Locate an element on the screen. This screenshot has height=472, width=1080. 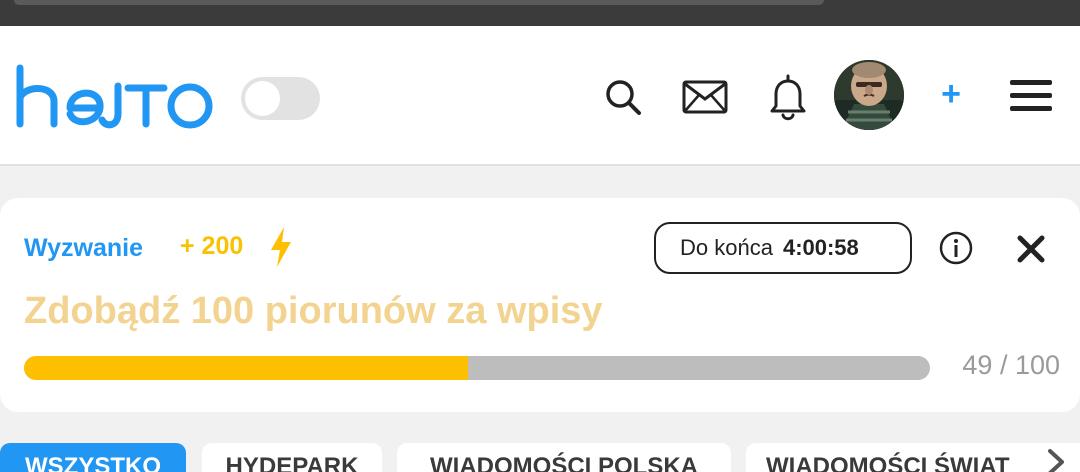
lightning-icon is located at coordinates (281, 247).